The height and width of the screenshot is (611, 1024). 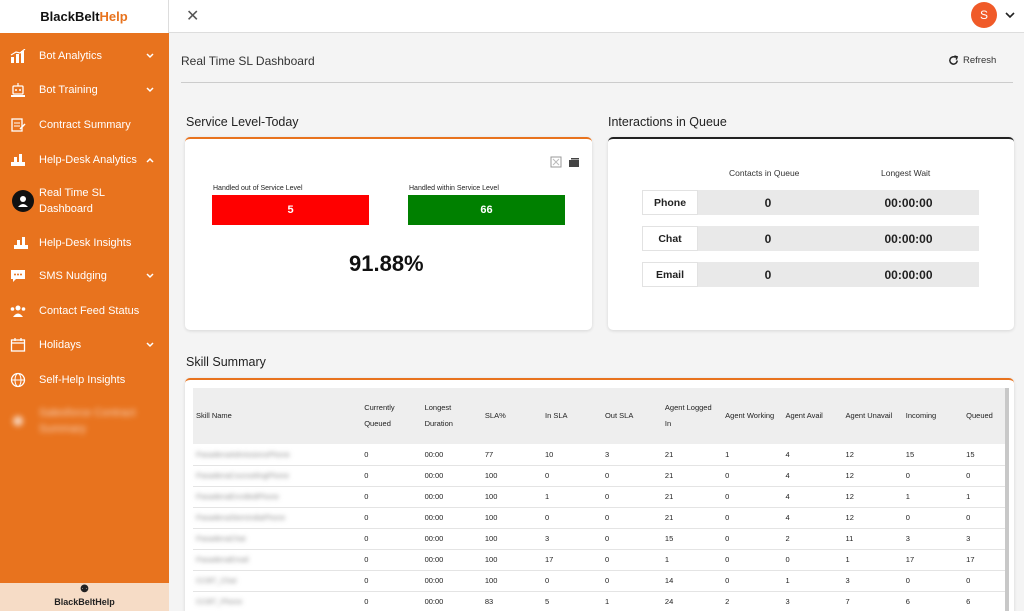 What do you see at coordinates (84, 56) in the screenshot?
I see `sidebar-item-bot-analytics: Bot Analytics` at bounding box center [84, 56].